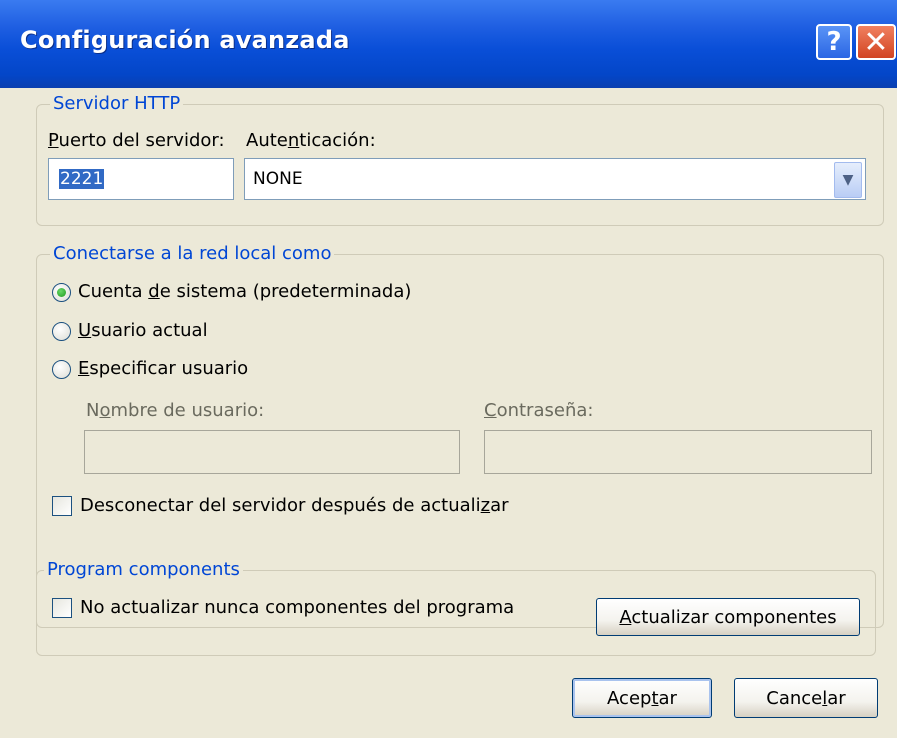  Describe the element at coordinates (141, 179) in the screenshot. I see `port-input: 2221` at that location.